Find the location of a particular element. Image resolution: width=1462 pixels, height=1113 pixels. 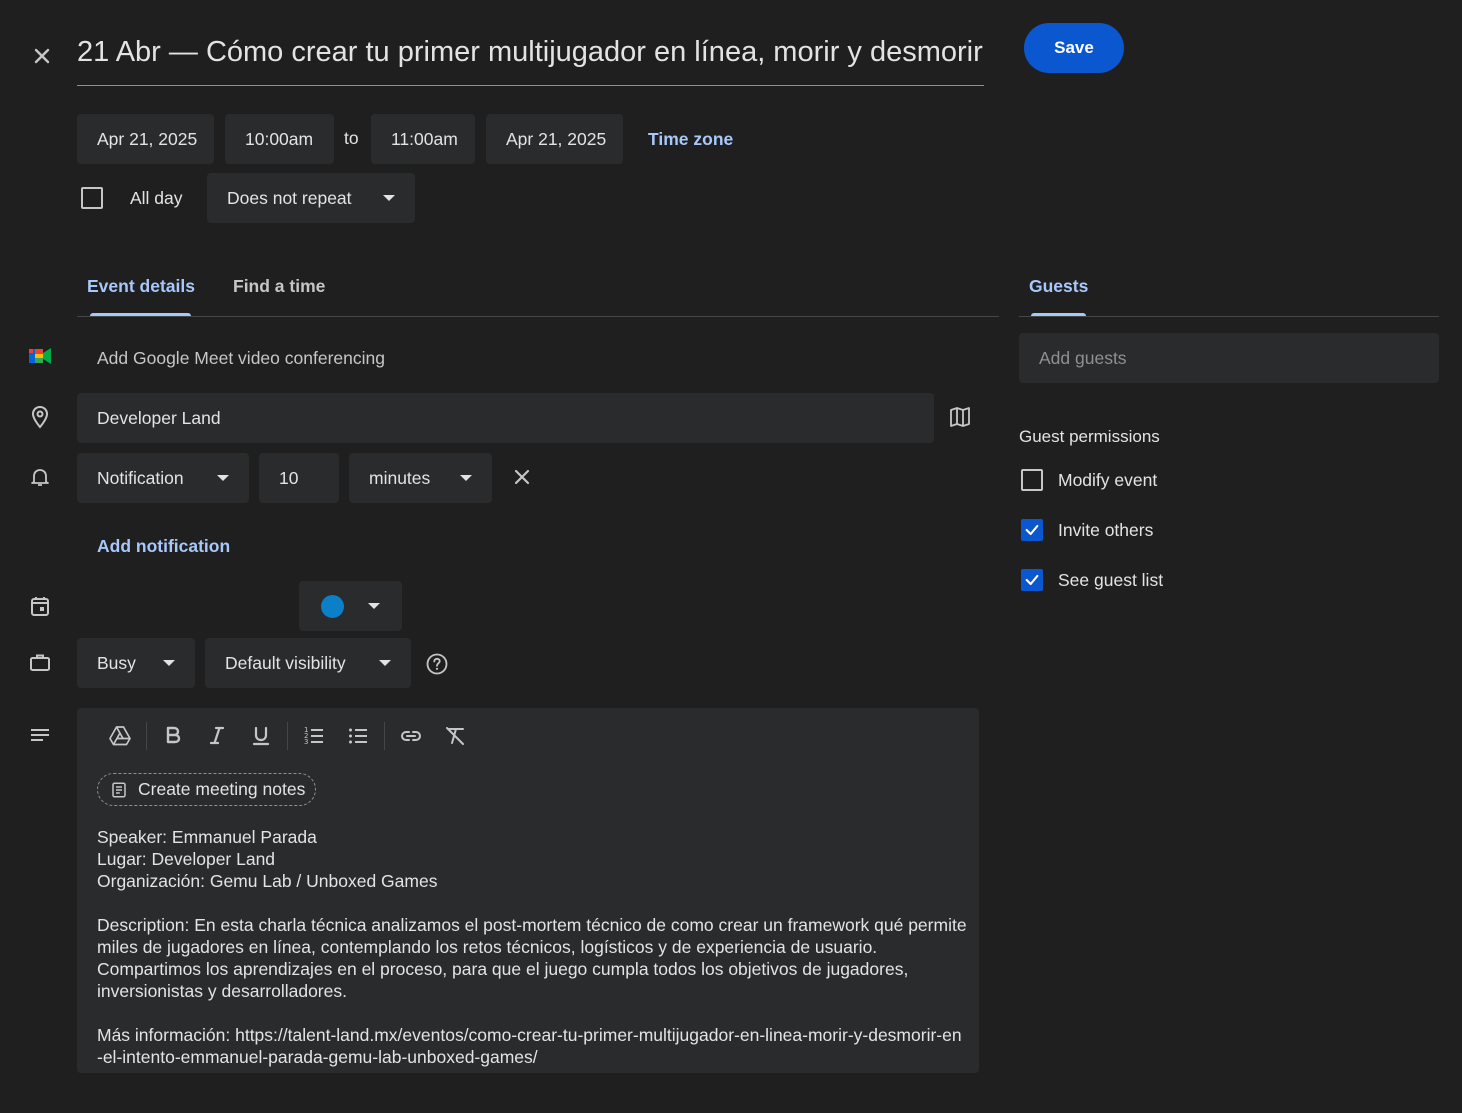

tab-guests: Guests is located at coordinates (1058, 286).